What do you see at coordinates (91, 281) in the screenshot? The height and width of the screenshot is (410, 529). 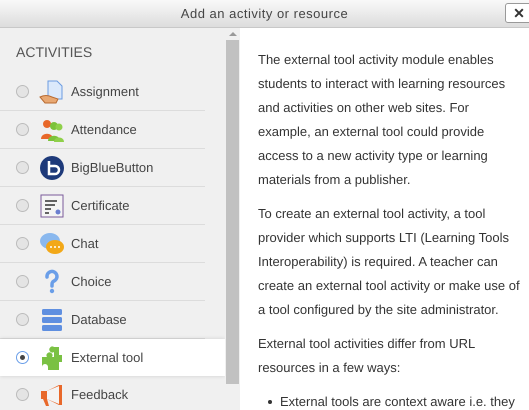 I see `activity-label: Choice` at bounding box center [91, 281].